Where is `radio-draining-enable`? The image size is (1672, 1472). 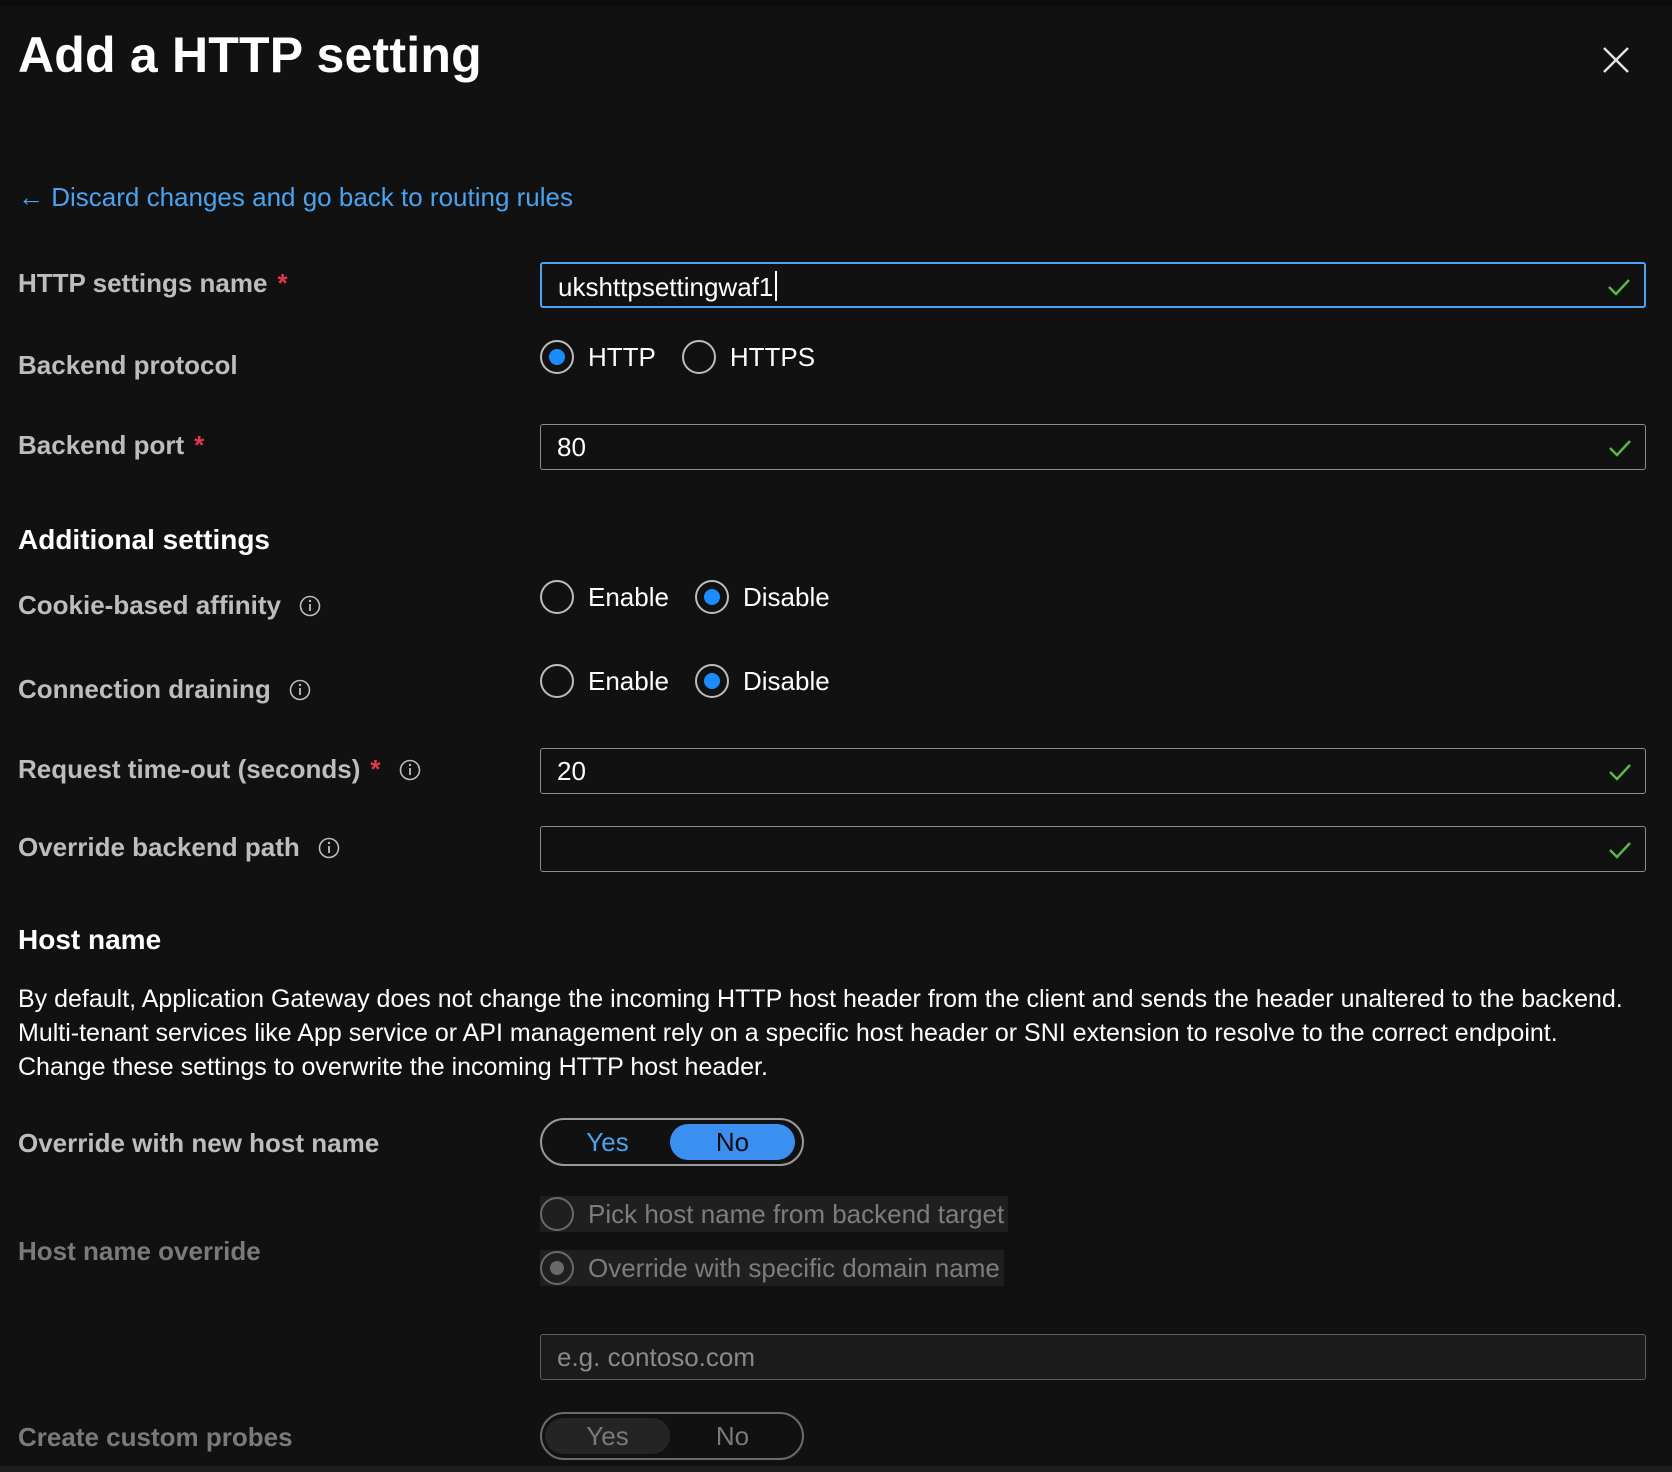 radio-draining-enable is located at coordinates (557, 681).